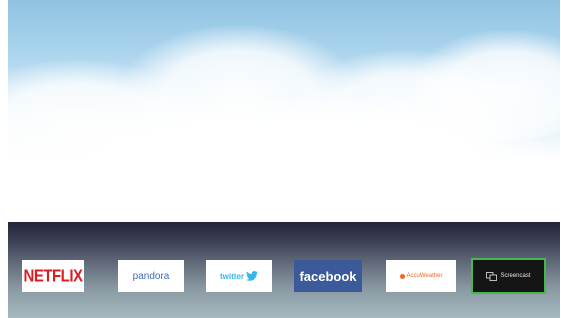  What do you see at coordinates (252, 276) in the screenshot?
I see `twitter-bird-icon` at bounding box center [252, 276].